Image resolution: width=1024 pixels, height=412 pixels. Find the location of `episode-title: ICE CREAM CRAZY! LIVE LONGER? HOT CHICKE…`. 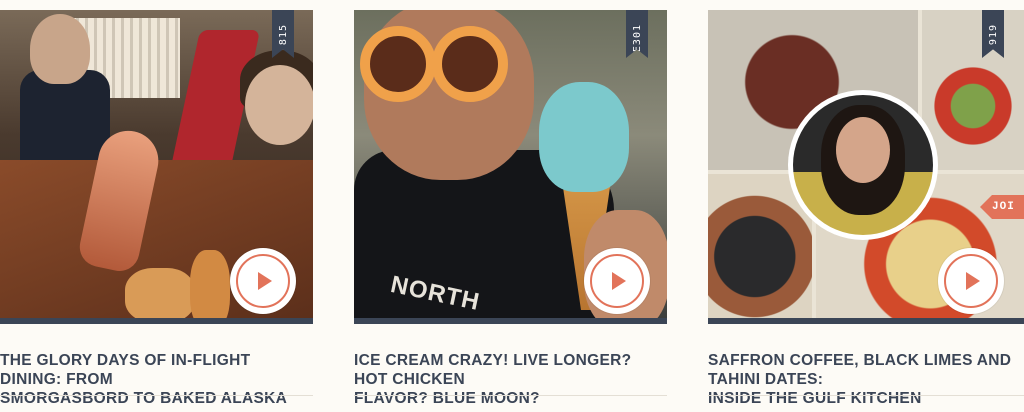

episode-title: ICE CREAM CRAZY! LIVE LONGER? HOT CHICKE… is located at coordinates (510, 379).